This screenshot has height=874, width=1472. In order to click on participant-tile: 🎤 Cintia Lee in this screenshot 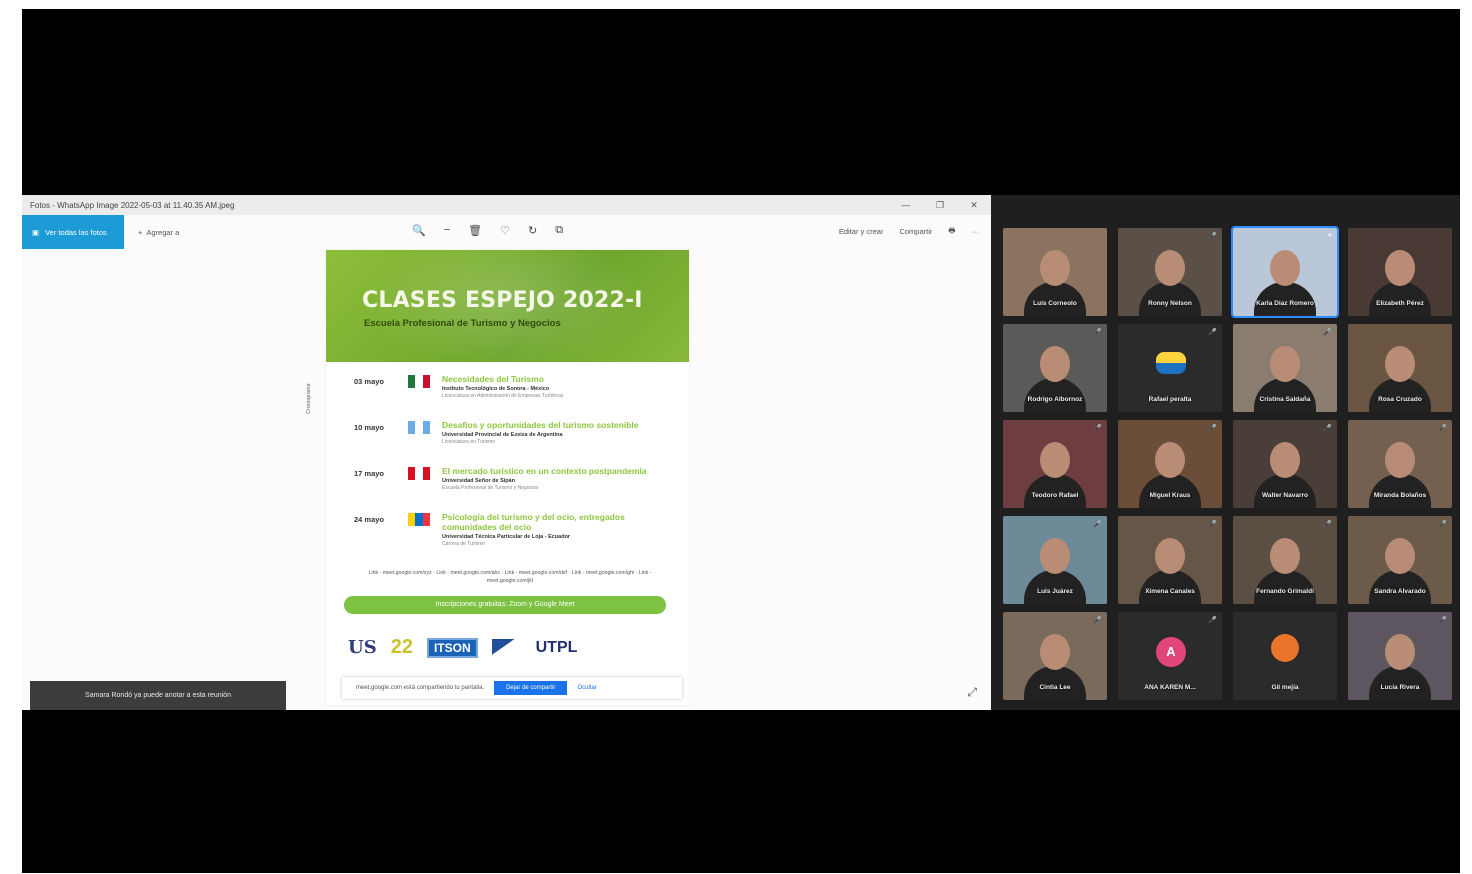, I will do `click(1055, 656)`.